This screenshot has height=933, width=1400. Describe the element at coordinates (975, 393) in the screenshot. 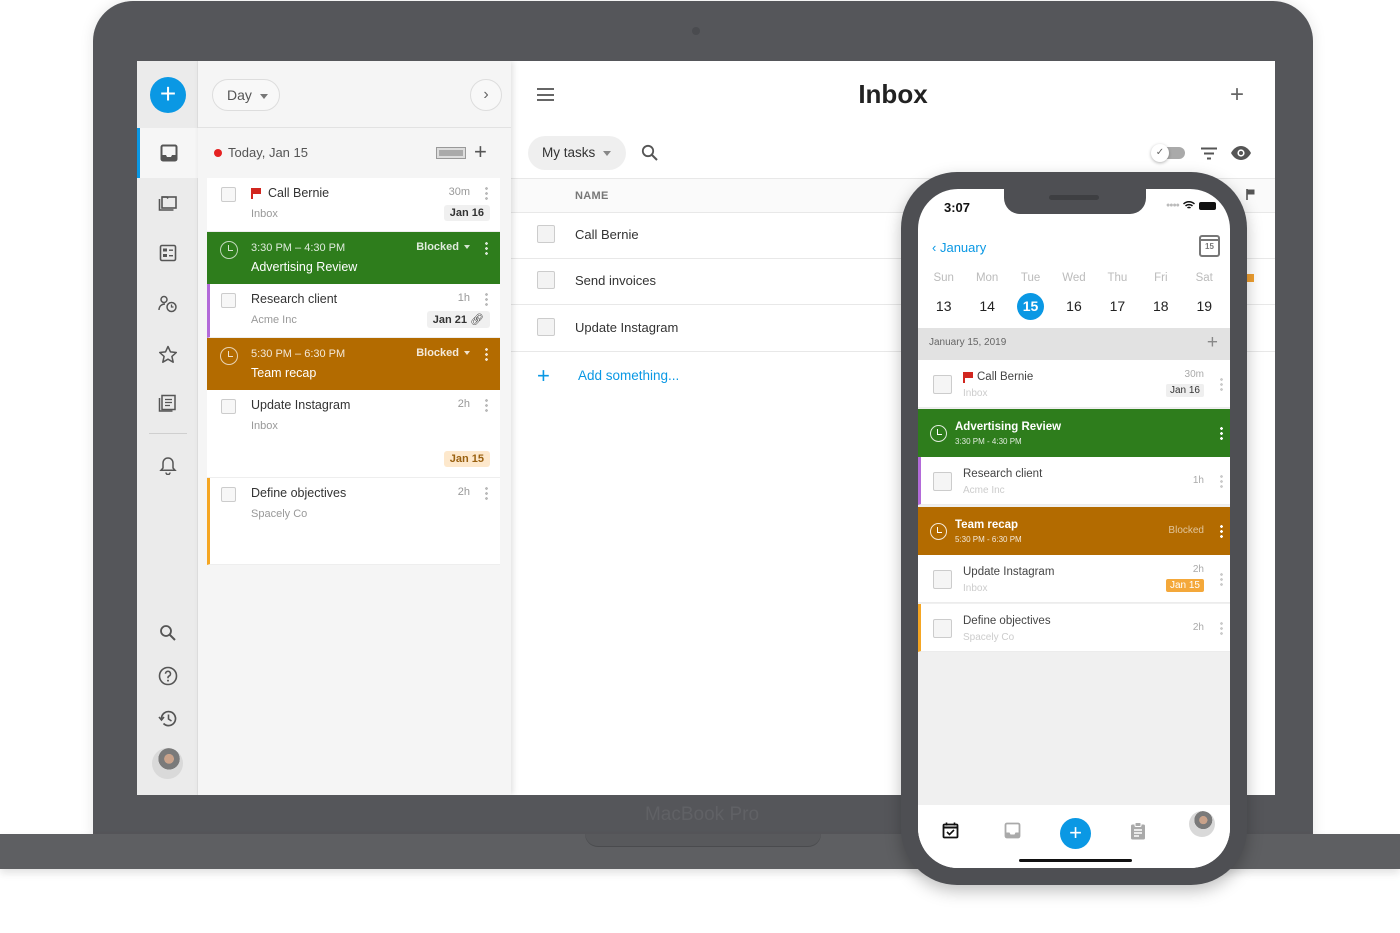

I see `task-project: Inbox` at that location.